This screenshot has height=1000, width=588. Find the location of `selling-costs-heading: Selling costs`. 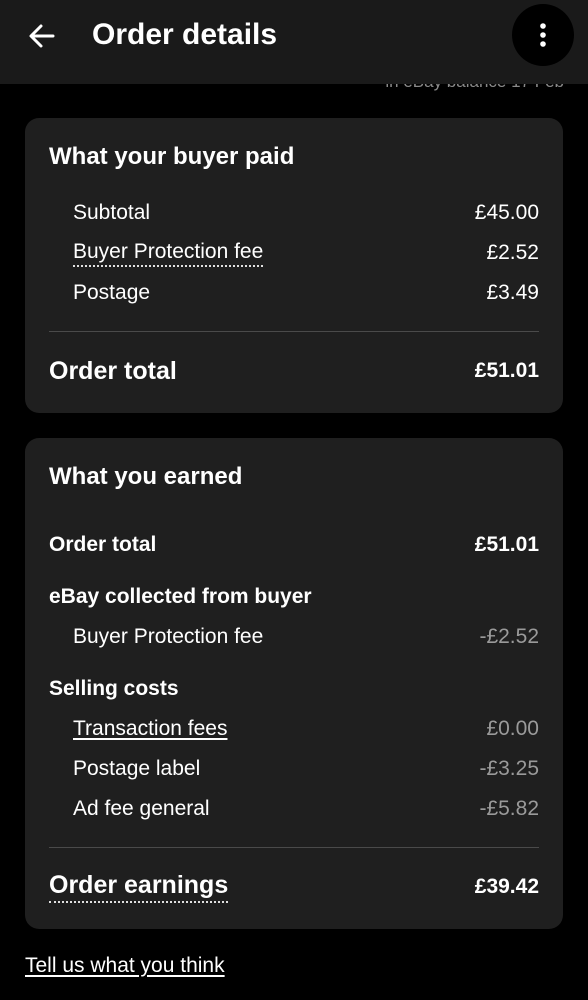

selling-costs-heading: Selling costs is located at coordinates (114, 688).